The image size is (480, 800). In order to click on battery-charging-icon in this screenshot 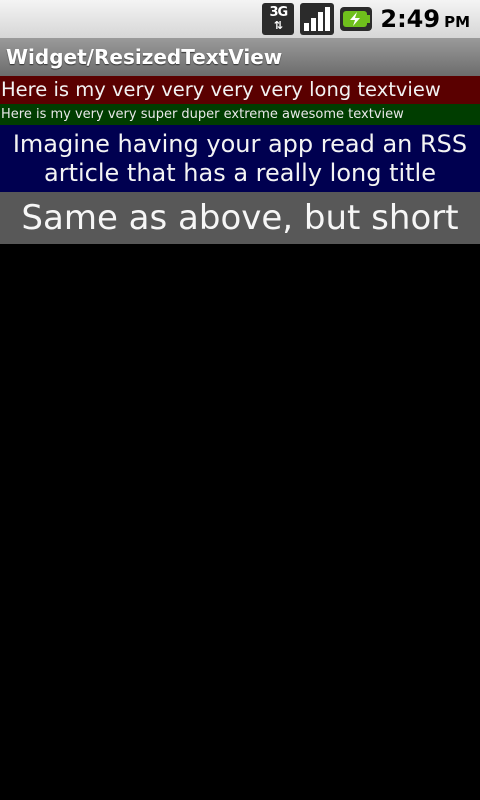, I will do `click(356, 19)`.